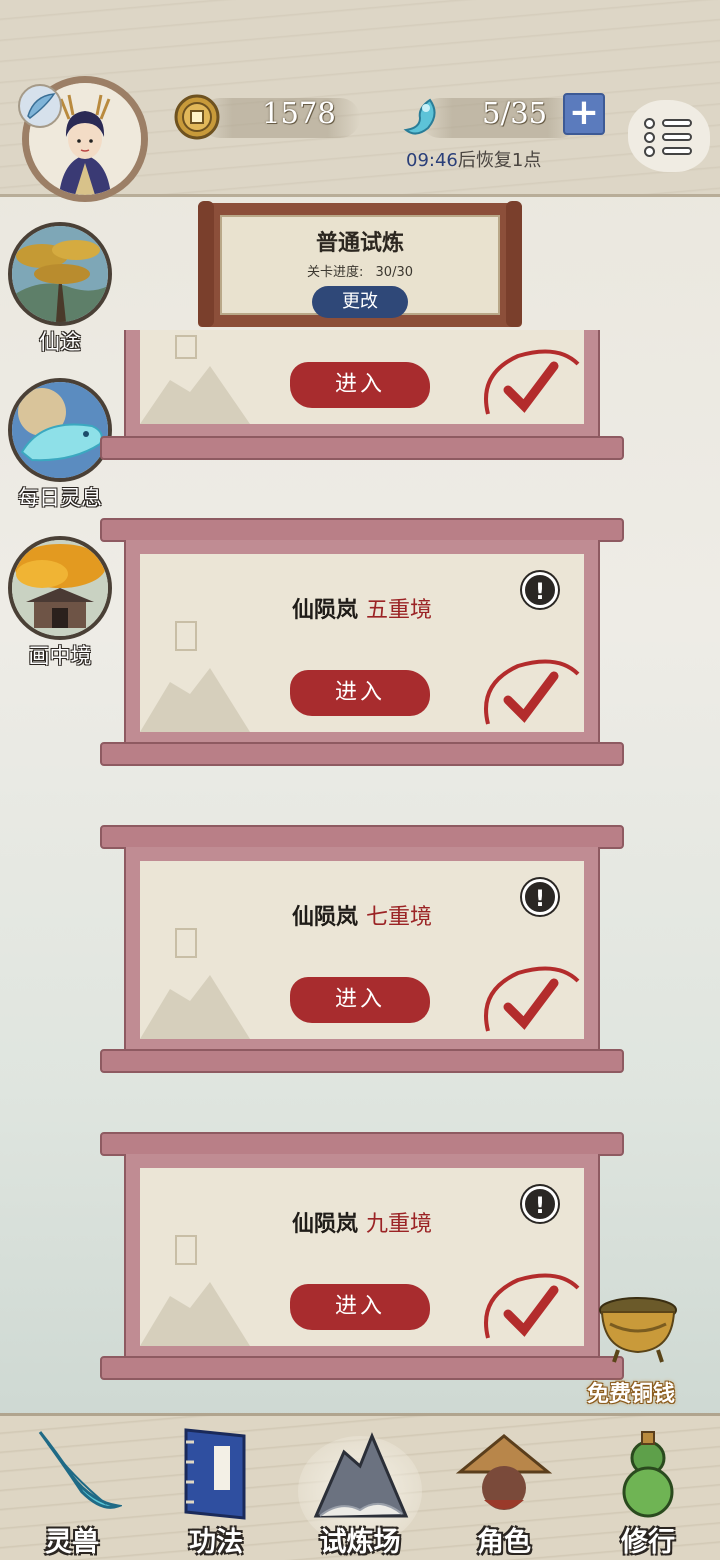  Describe the element at coordinates (648, 1474) in the screenshot. I see `gourd-icon` at that location.